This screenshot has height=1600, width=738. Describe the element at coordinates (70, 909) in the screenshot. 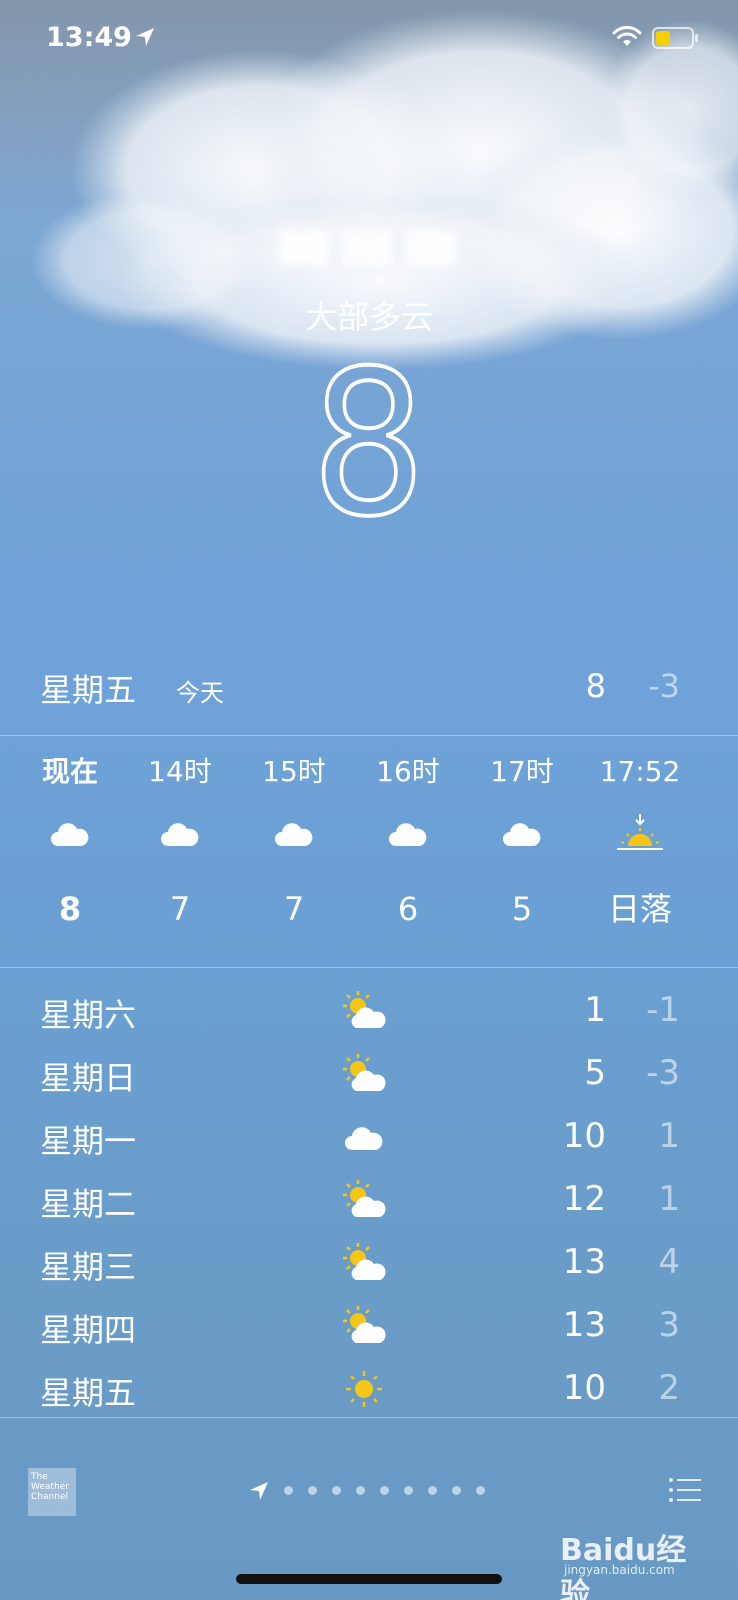

I see `hour-temp: 8` at that location.